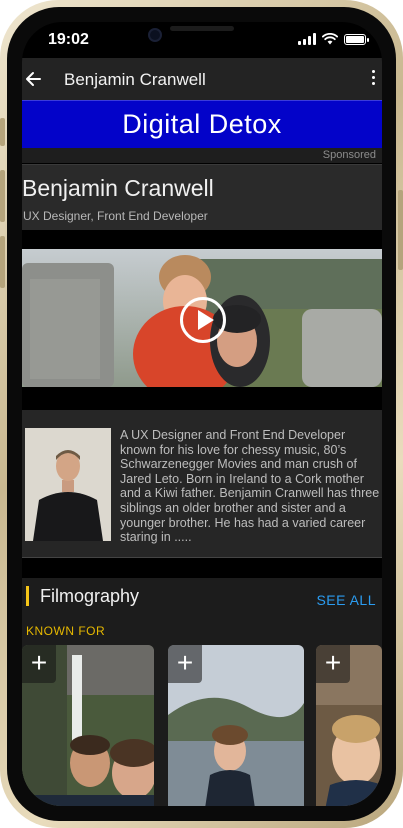  Describe the element at coordinates (202, 28) in the screenshot. I see `speaker-grille` at that location.